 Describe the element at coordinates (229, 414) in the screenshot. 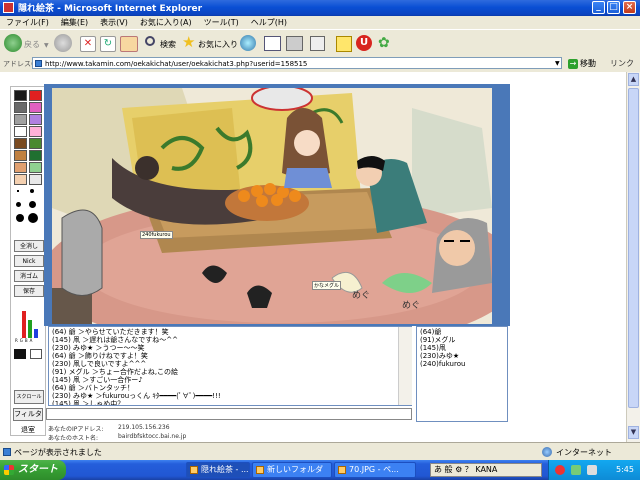

I see `chat-input` at that location.